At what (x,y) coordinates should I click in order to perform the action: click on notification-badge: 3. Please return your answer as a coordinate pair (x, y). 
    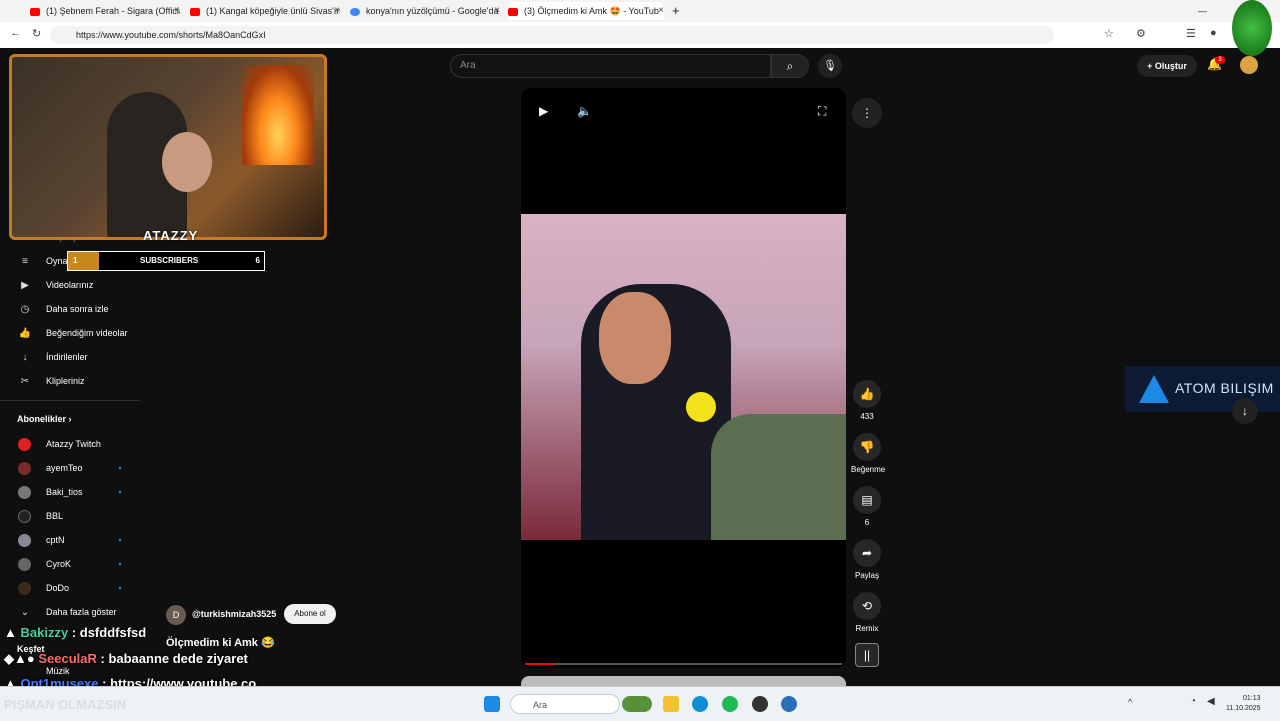
    Looking at the image, I should click on (1220, 60).